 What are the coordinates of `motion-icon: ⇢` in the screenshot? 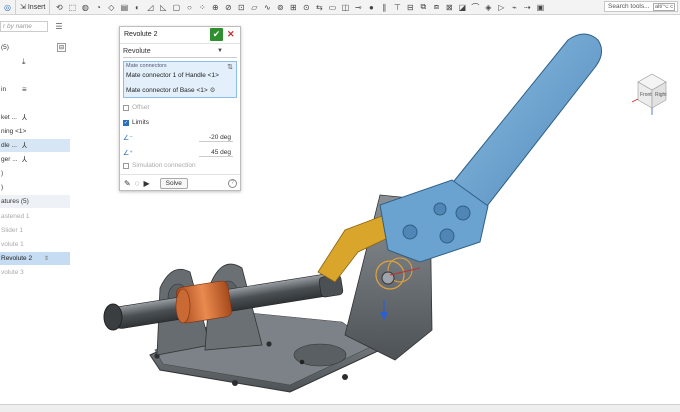 It's located at (527, 7).